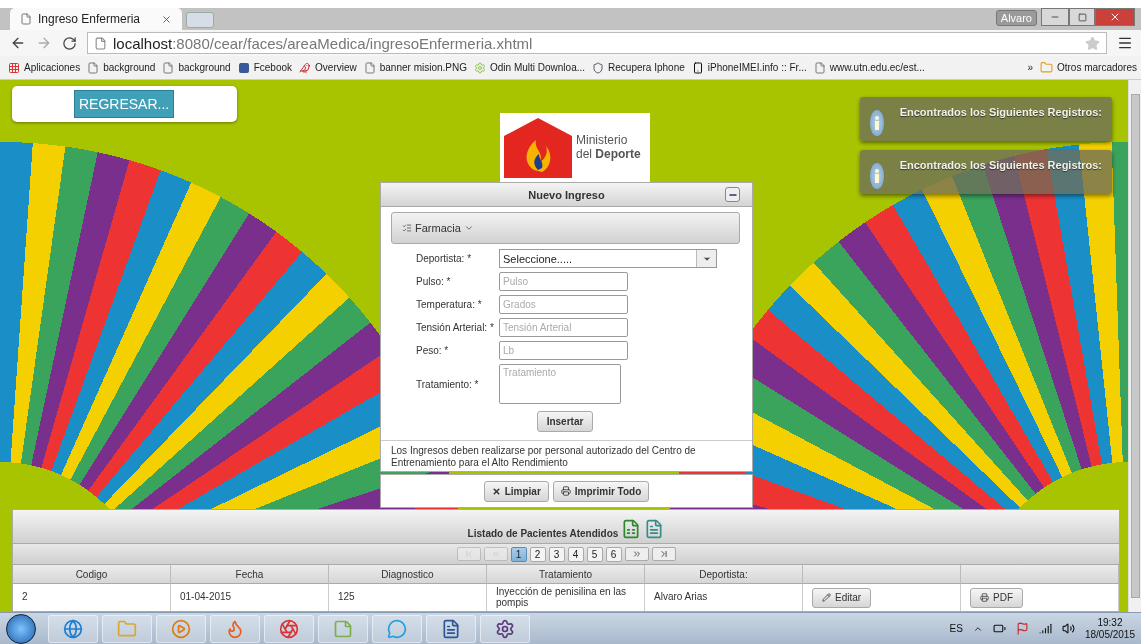  Describe the element at coordinates (18, 43) in the screenshot. I see `back-icon` at that location.